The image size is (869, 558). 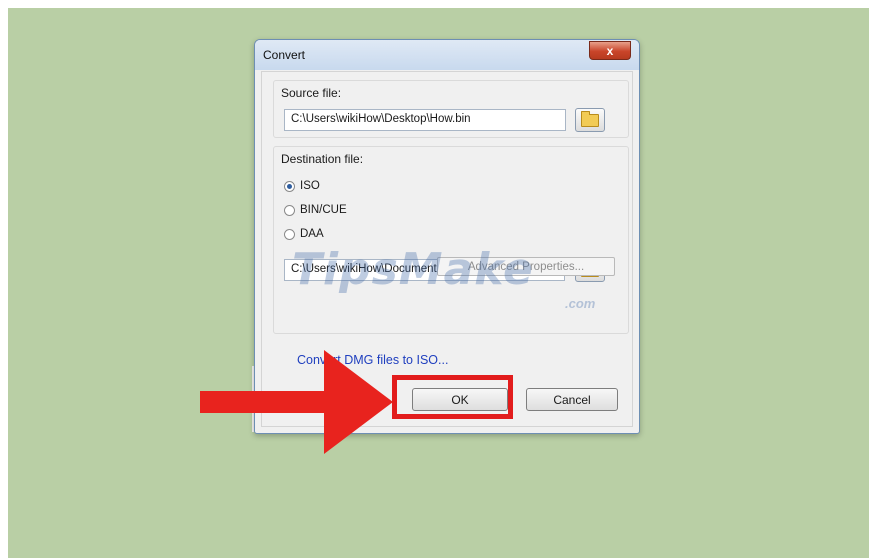 I want to click on radio-iso-label: ISO, so click(x=310, y=186).